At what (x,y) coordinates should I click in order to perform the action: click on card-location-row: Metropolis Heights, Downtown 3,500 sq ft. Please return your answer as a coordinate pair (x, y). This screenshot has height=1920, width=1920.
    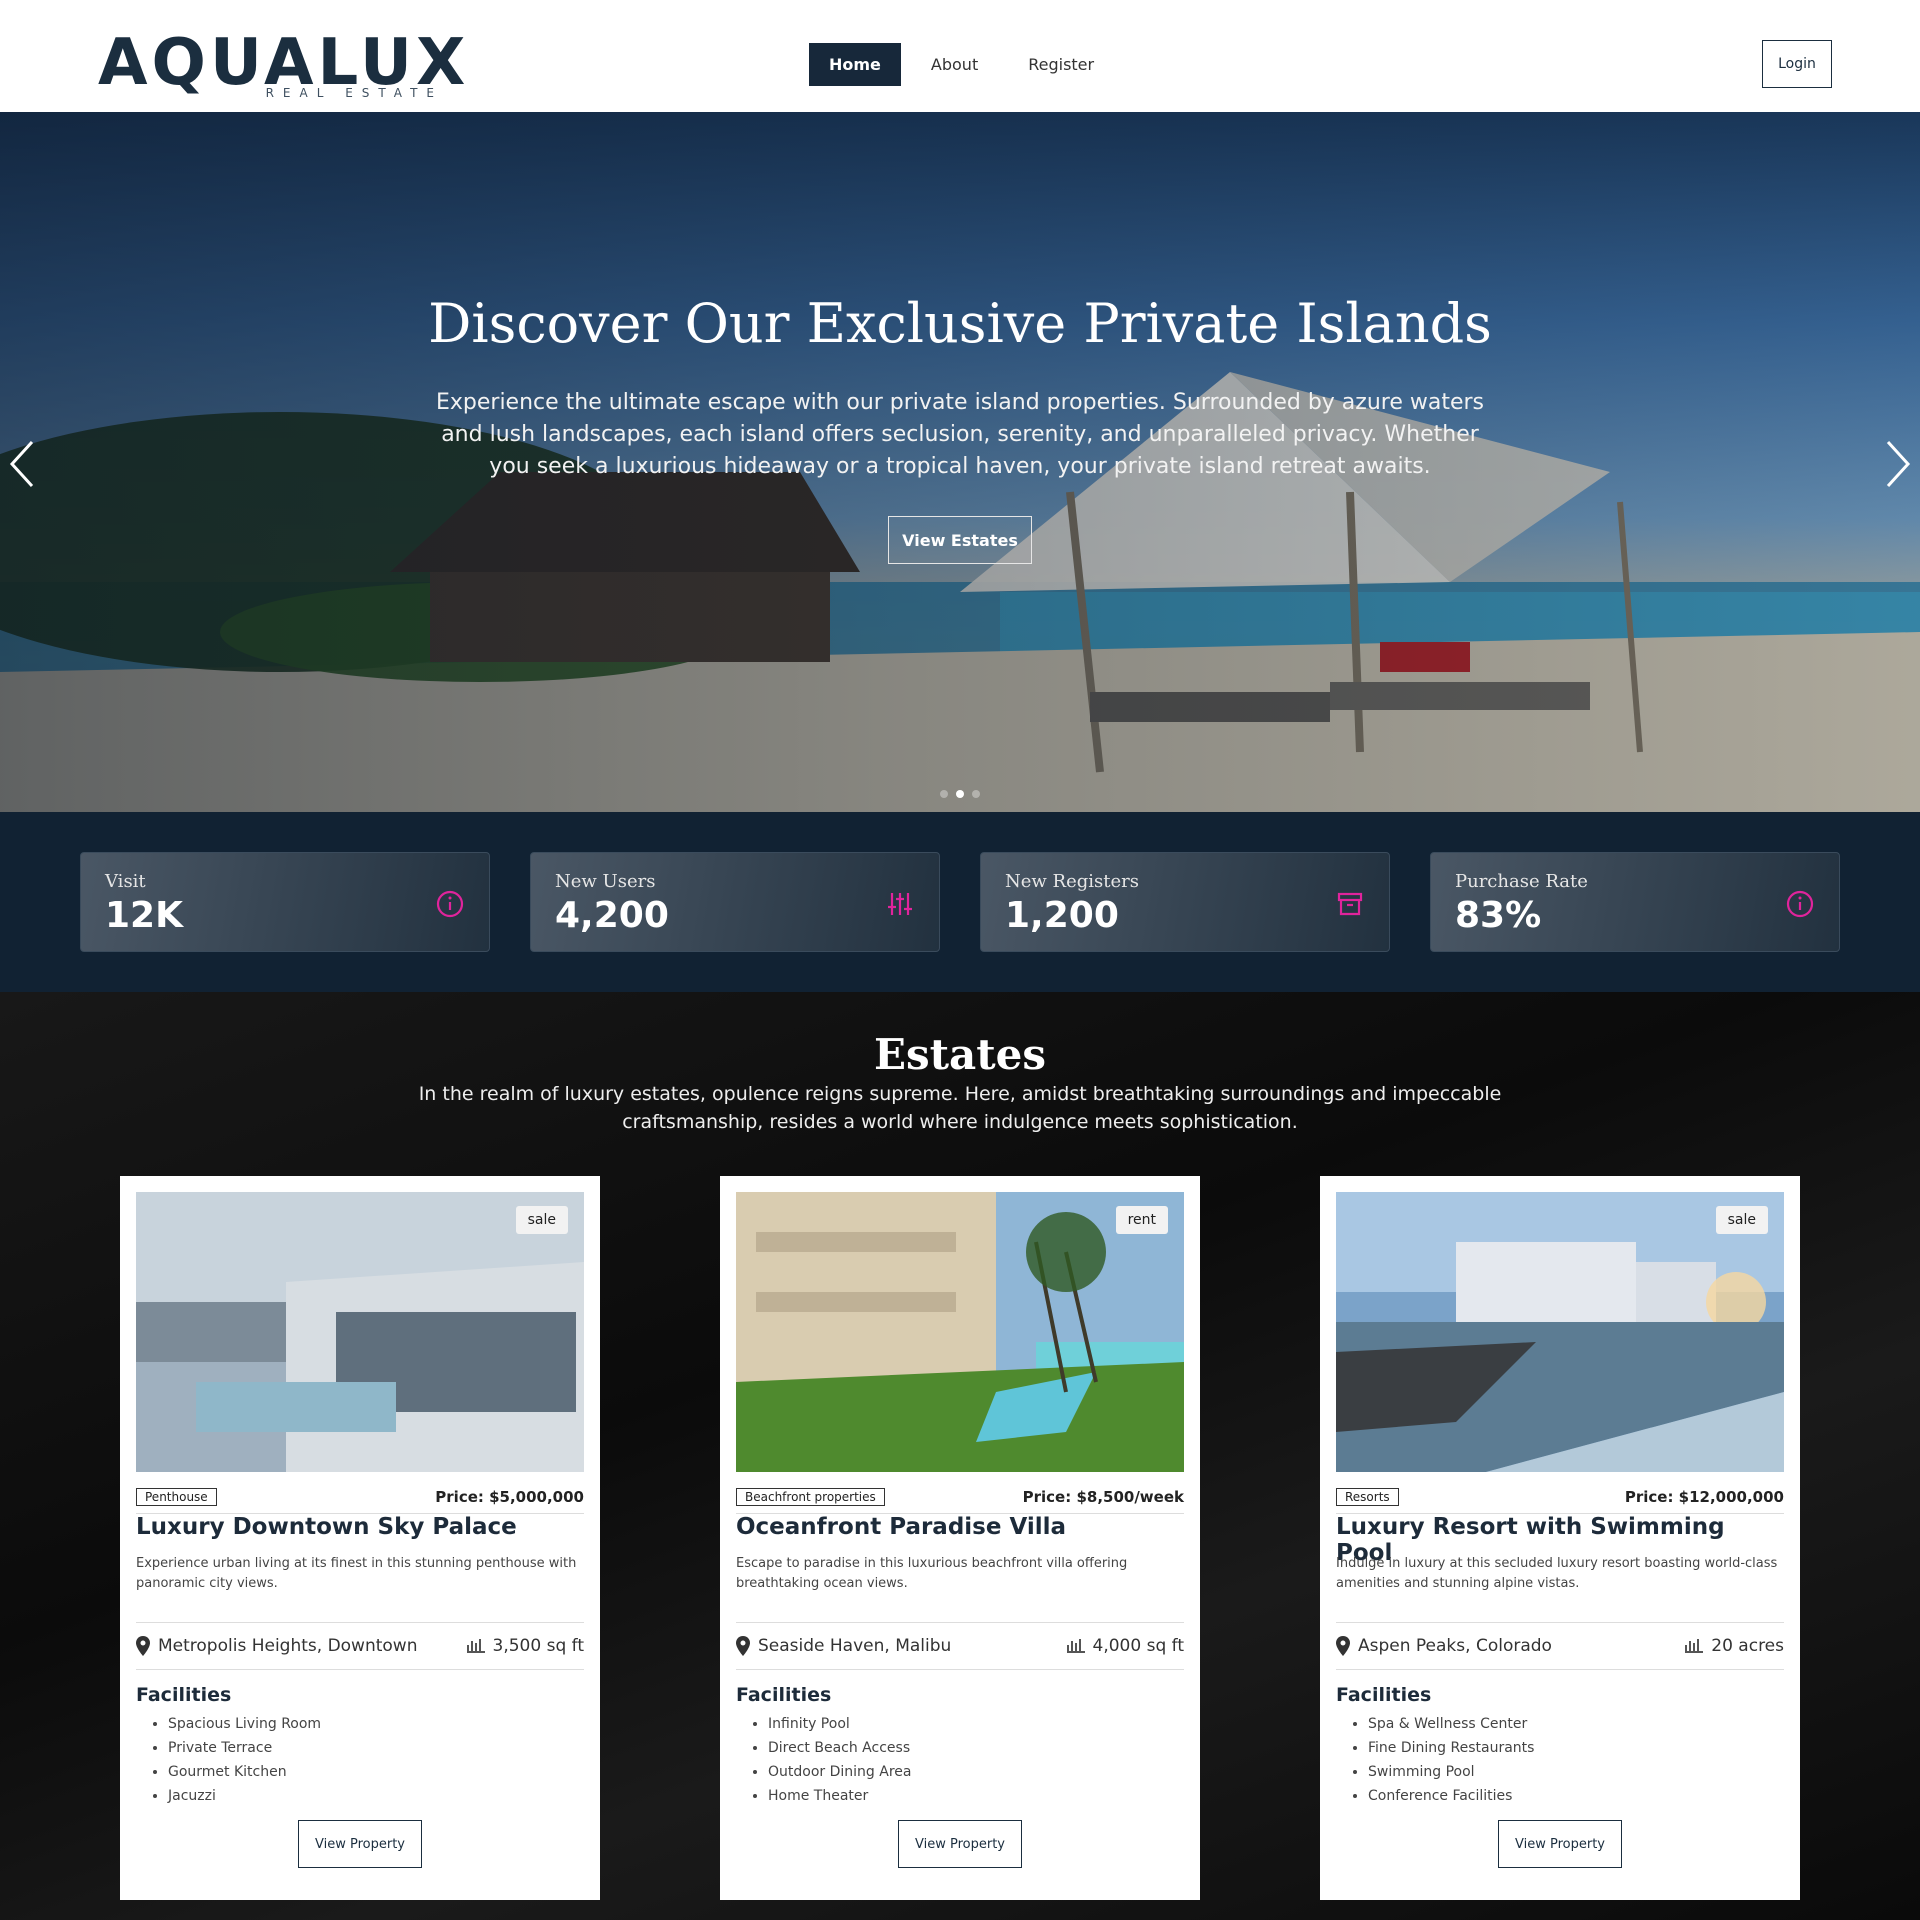
    Looking at the image, I should click on (360, 1646).